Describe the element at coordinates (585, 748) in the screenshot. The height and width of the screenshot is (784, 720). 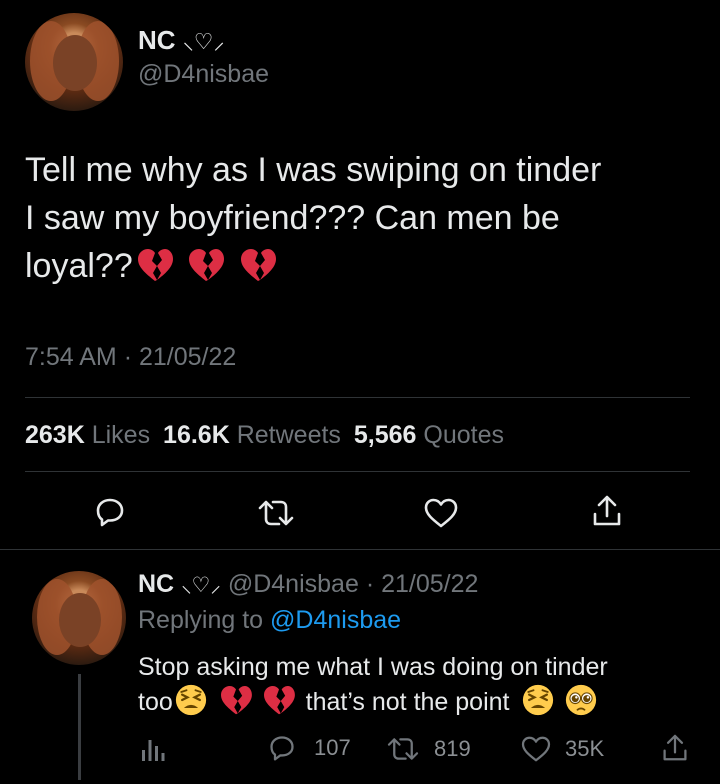
I see `like-count: 35K` at that location.